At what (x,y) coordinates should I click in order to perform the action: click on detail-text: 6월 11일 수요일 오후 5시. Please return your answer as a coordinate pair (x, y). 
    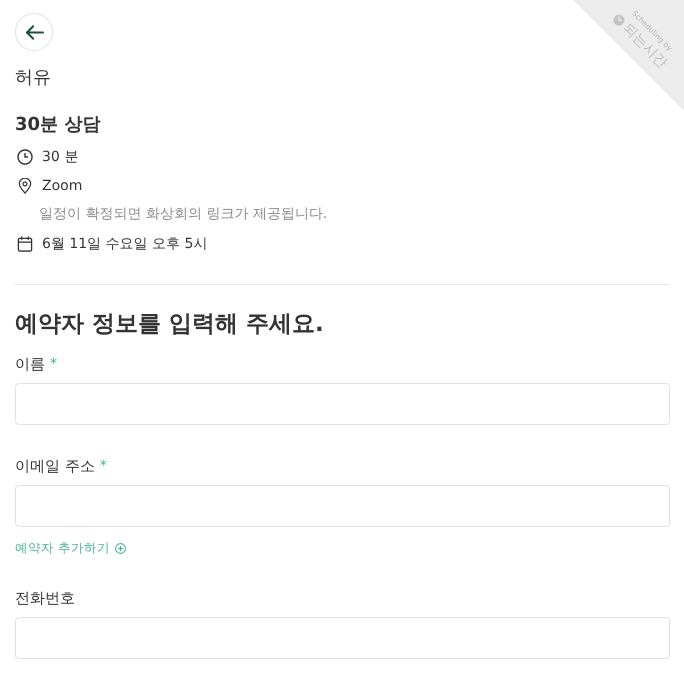
    Looking at the image, I should click on (125, 244).